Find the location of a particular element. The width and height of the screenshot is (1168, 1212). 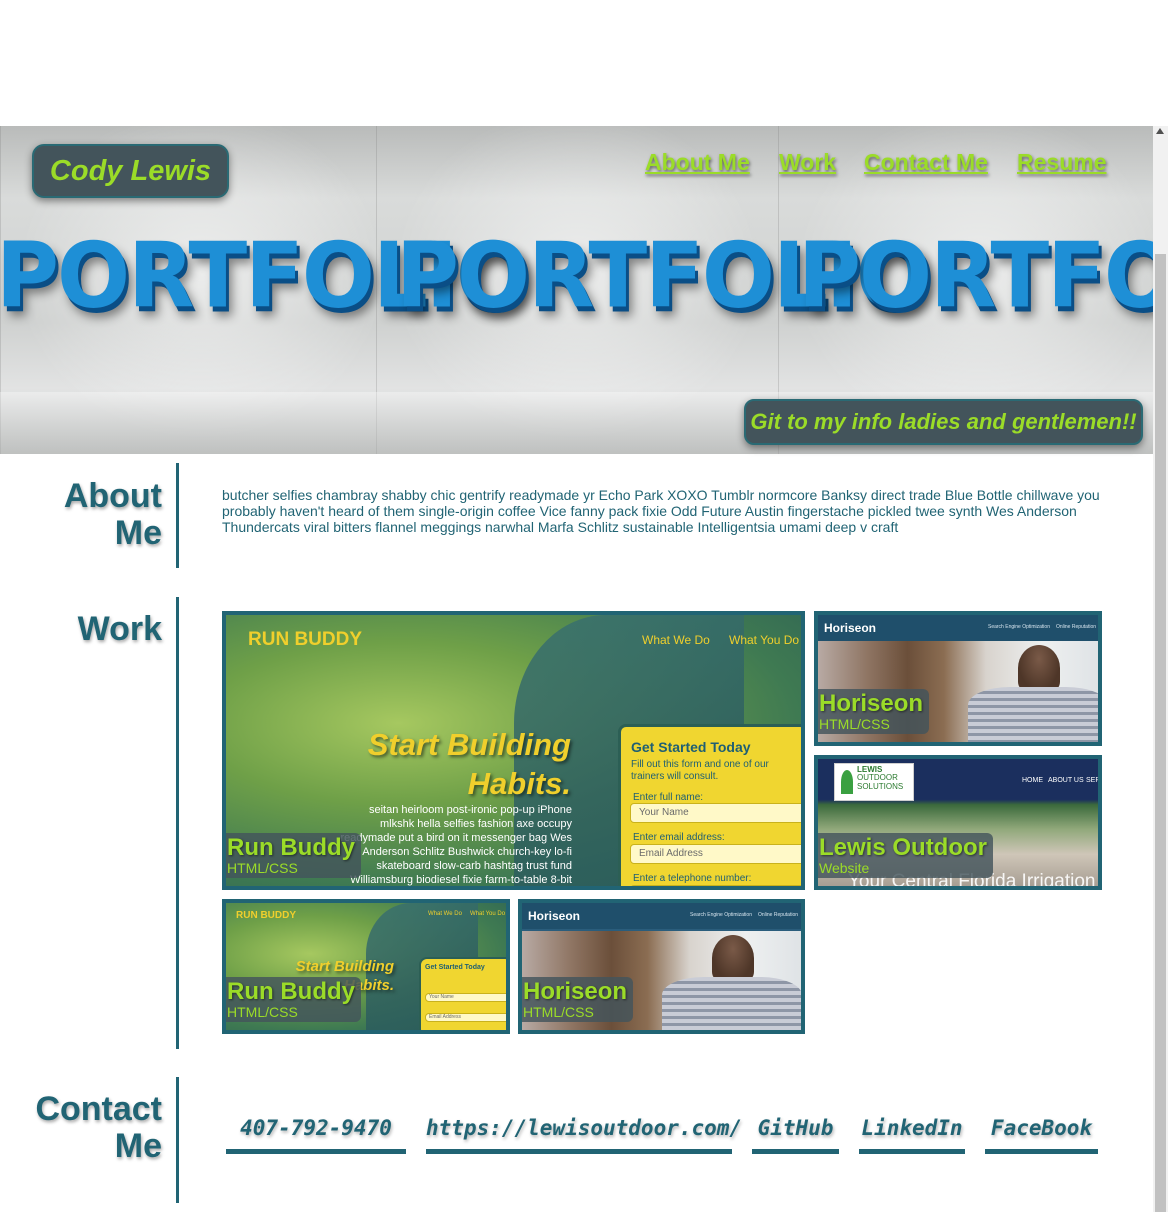

contact-section-title: Contact Me is located at coordinates (98, 1128).